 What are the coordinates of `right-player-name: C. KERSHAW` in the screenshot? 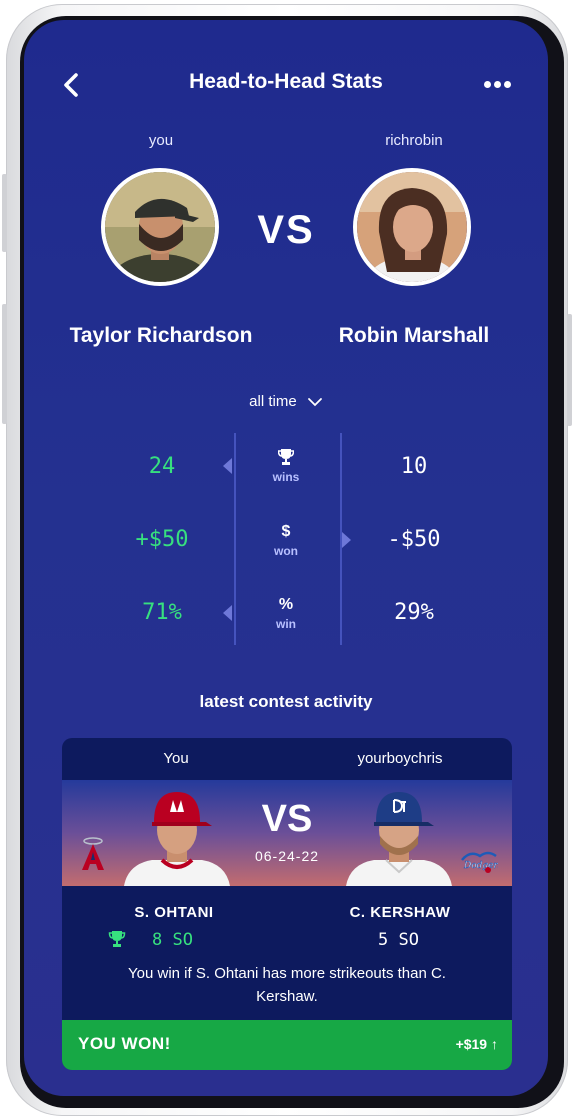 It's located at (400, 912).